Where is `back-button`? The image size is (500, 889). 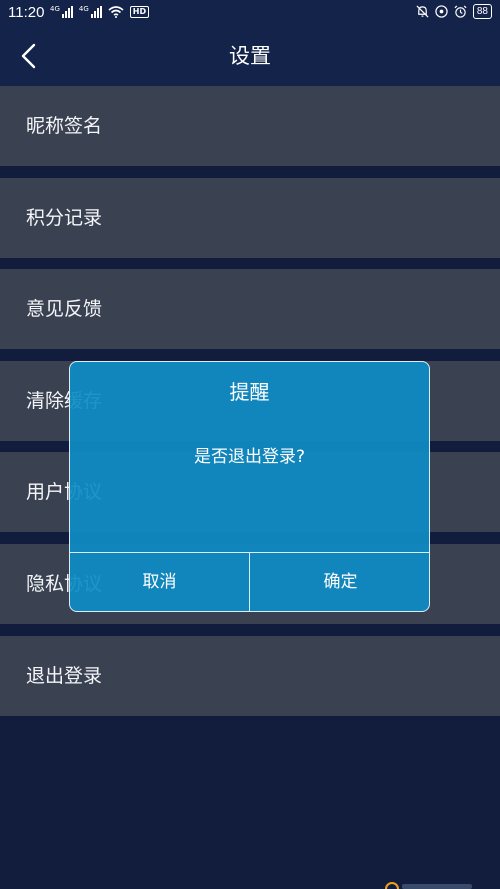
back-button is located at coordinates (30, 56).